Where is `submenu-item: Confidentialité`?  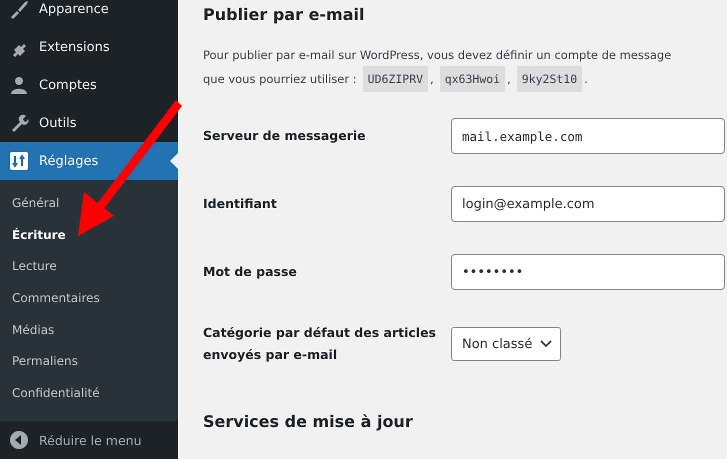
submenu-item: Confidentialité is located at coordinates (89, 394).